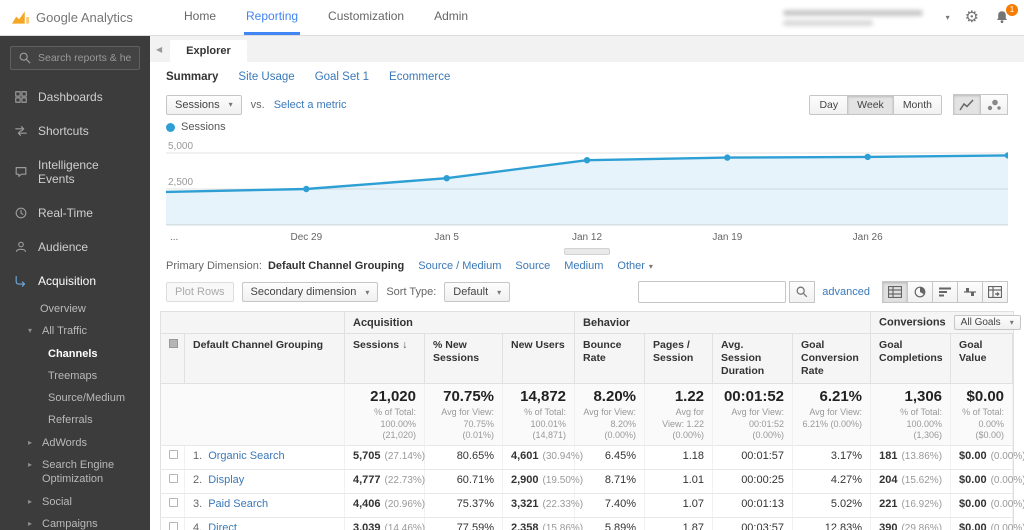  I want to click on column-header-default-channel-grouping: Default Channel Grouping, so click(264, 358).